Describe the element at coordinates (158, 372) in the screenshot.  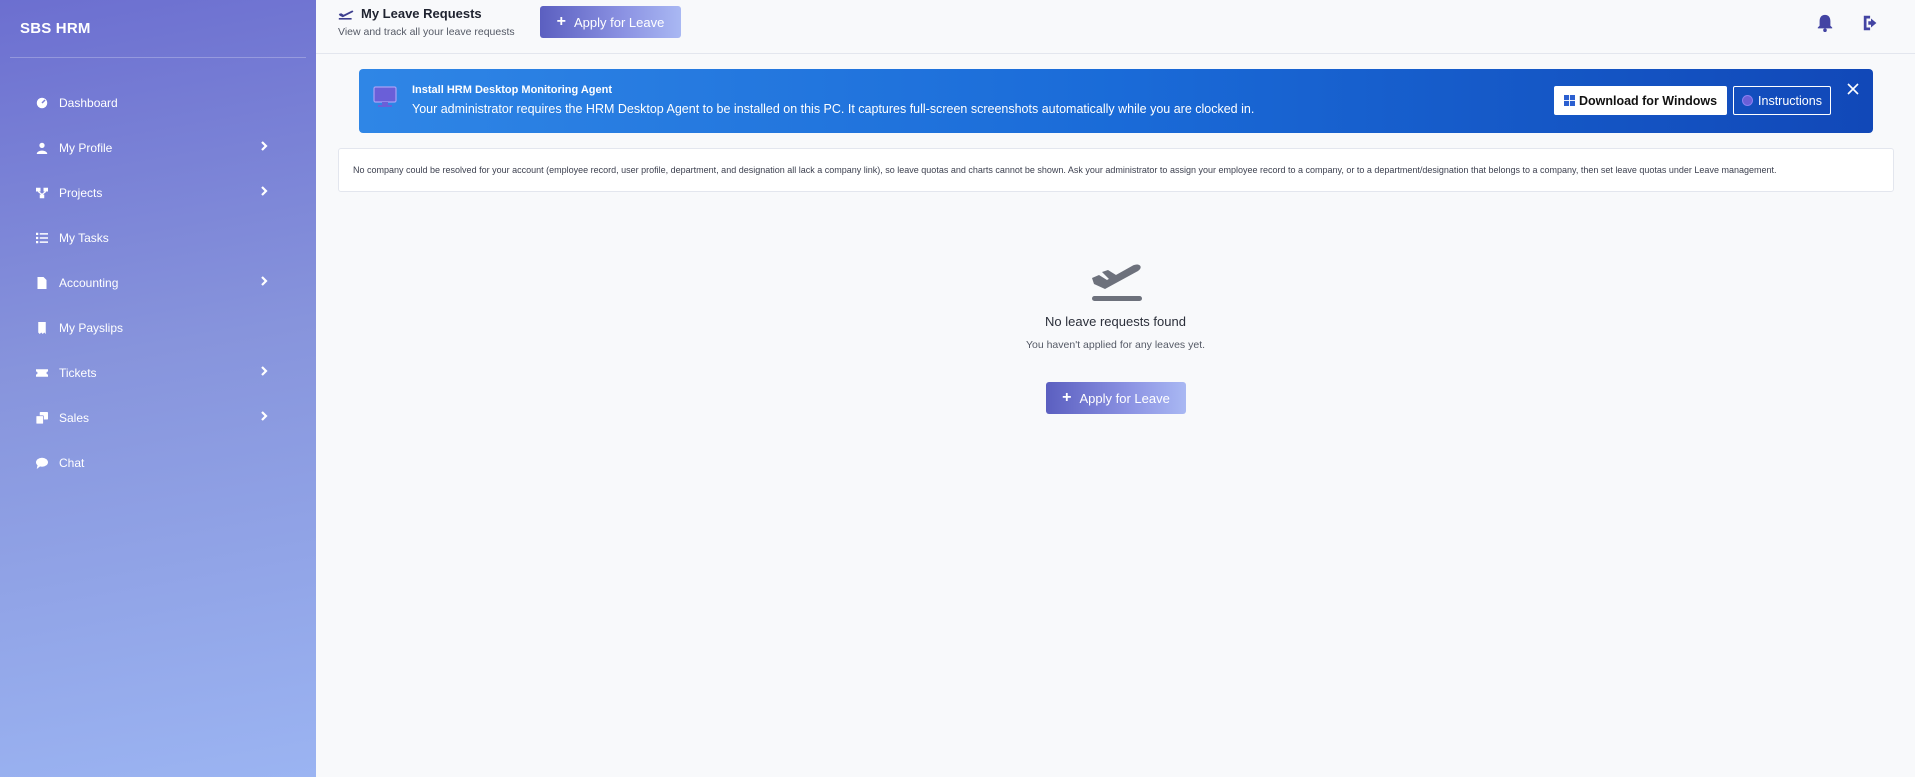
I see `sidebar-item-tickets: Tickets` at that location.